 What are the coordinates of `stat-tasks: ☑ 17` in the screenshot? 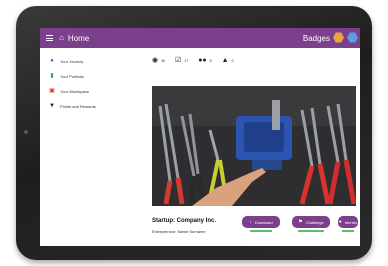 It's located at (181, 60).